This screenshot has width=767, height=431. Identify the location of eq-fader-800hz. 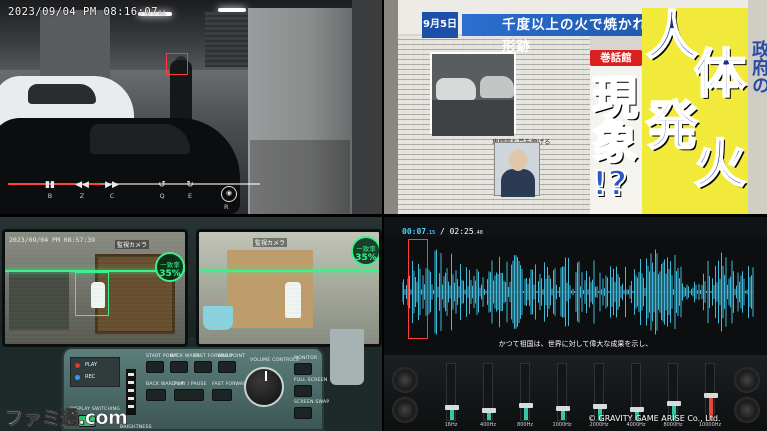
(526, 392).